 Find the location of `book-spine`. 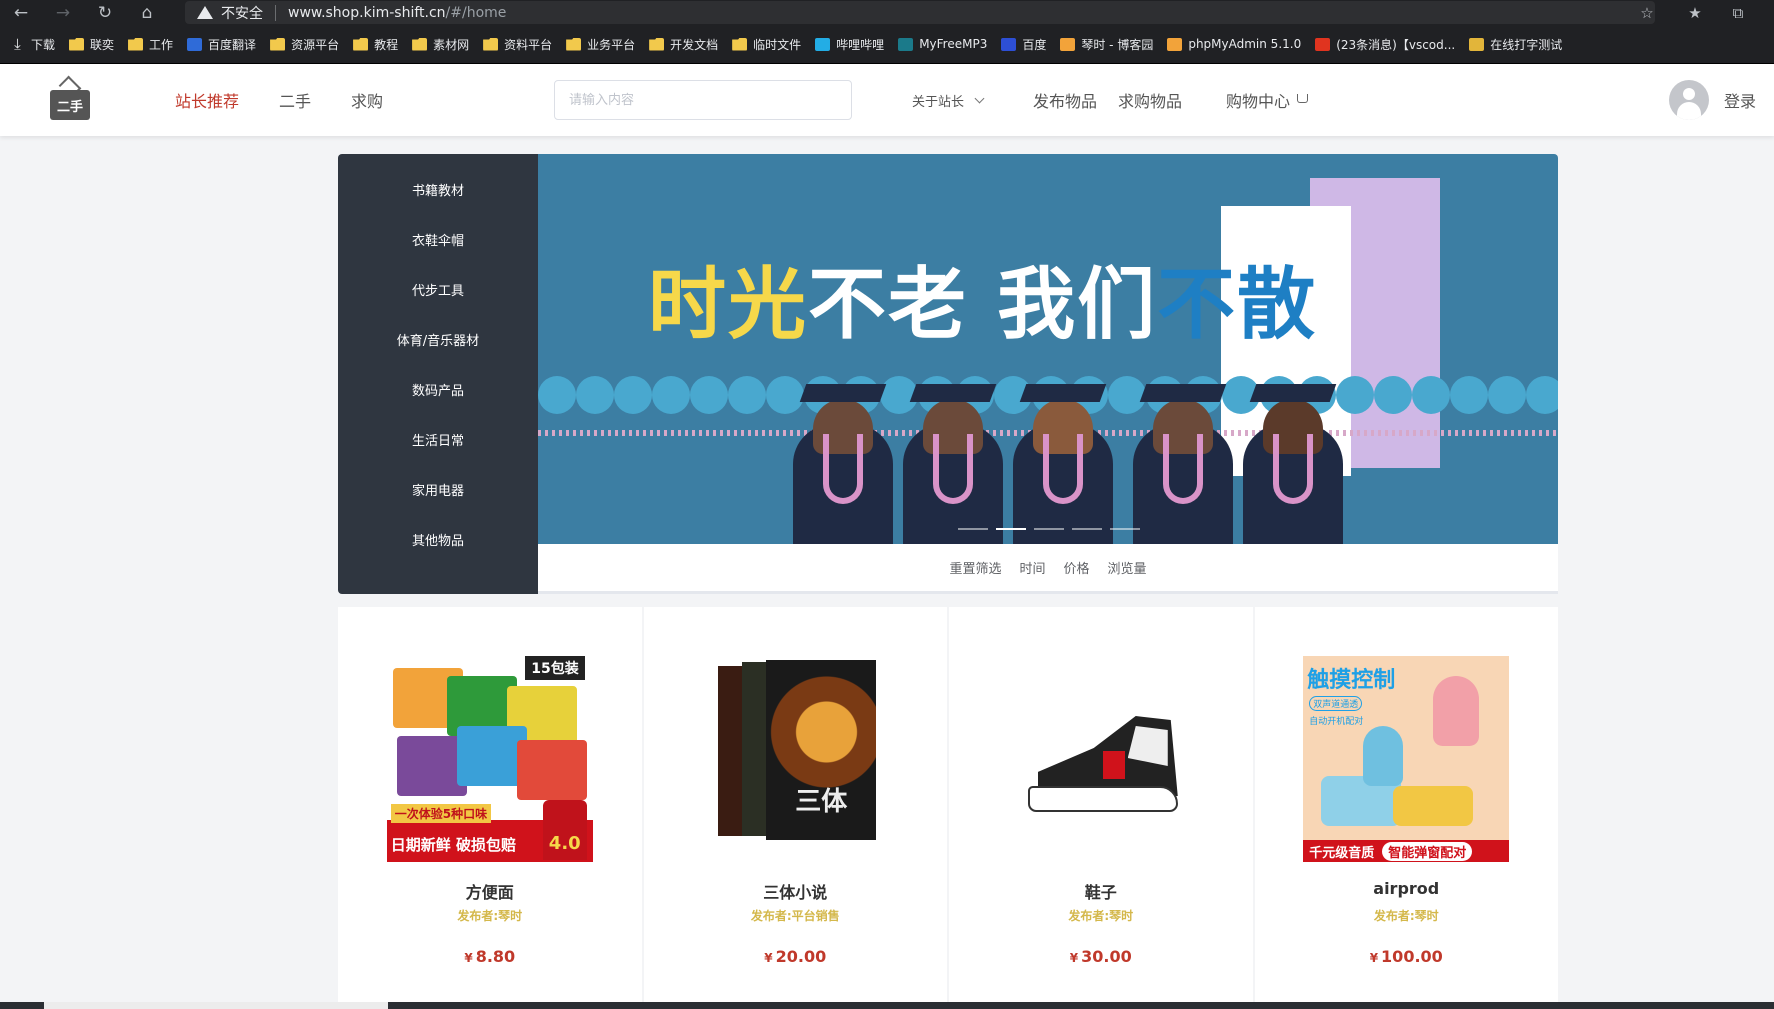

book-spine is located at coordinates (755, 749).